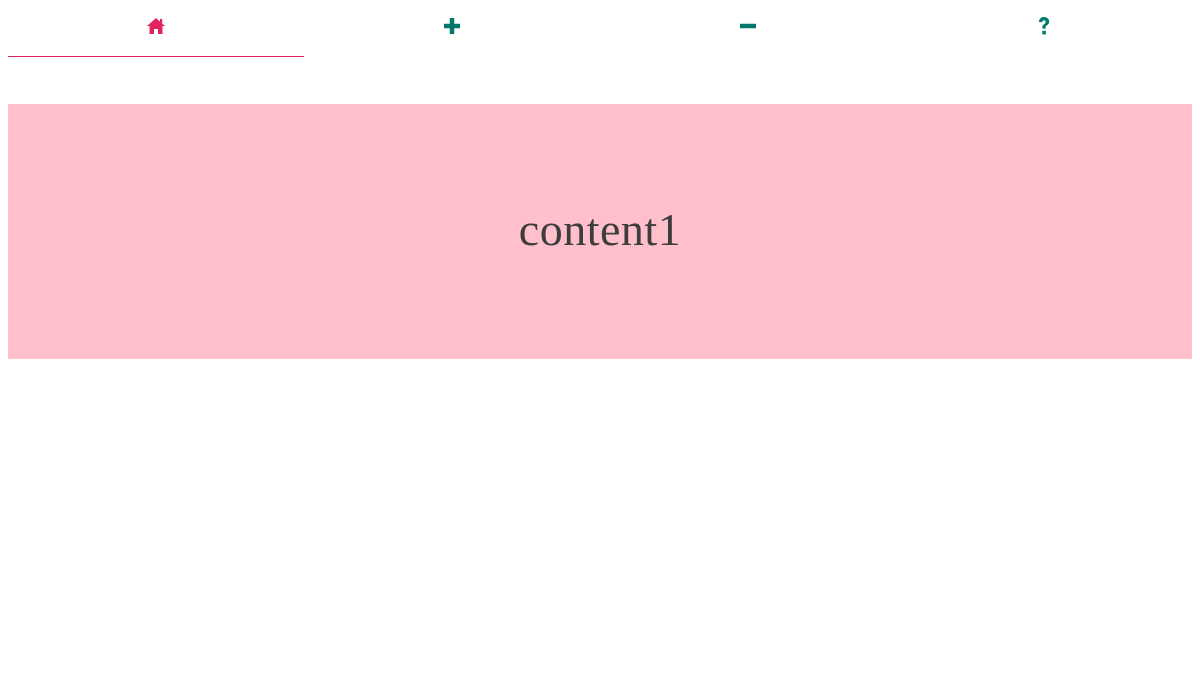 This screenshot has height=682, width=1200. What do you see at coordinates (748, 26) in the screenshot?
I see `minus-icon` at bounding box center [748, 26].